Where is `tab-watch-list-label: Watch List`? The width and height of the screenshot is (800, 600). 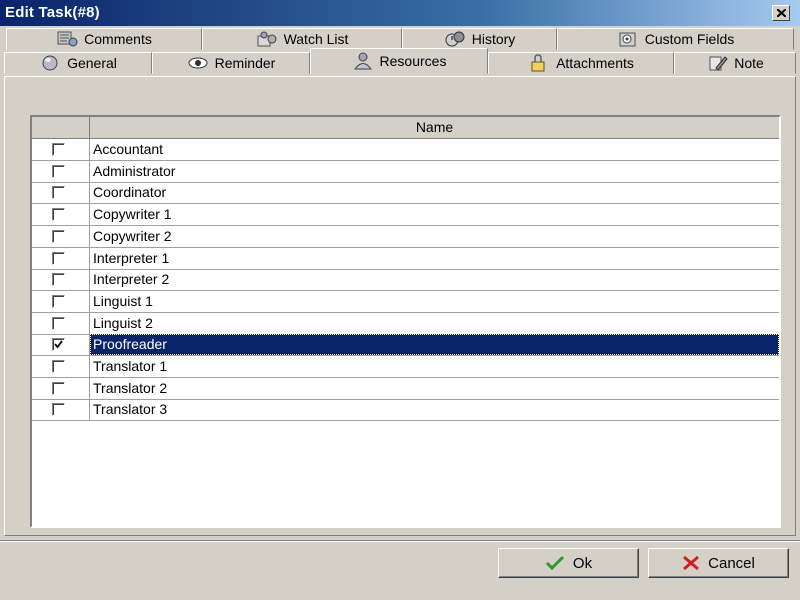 tab-watch-list-label: Watch List is located at coordinates (316, 39).